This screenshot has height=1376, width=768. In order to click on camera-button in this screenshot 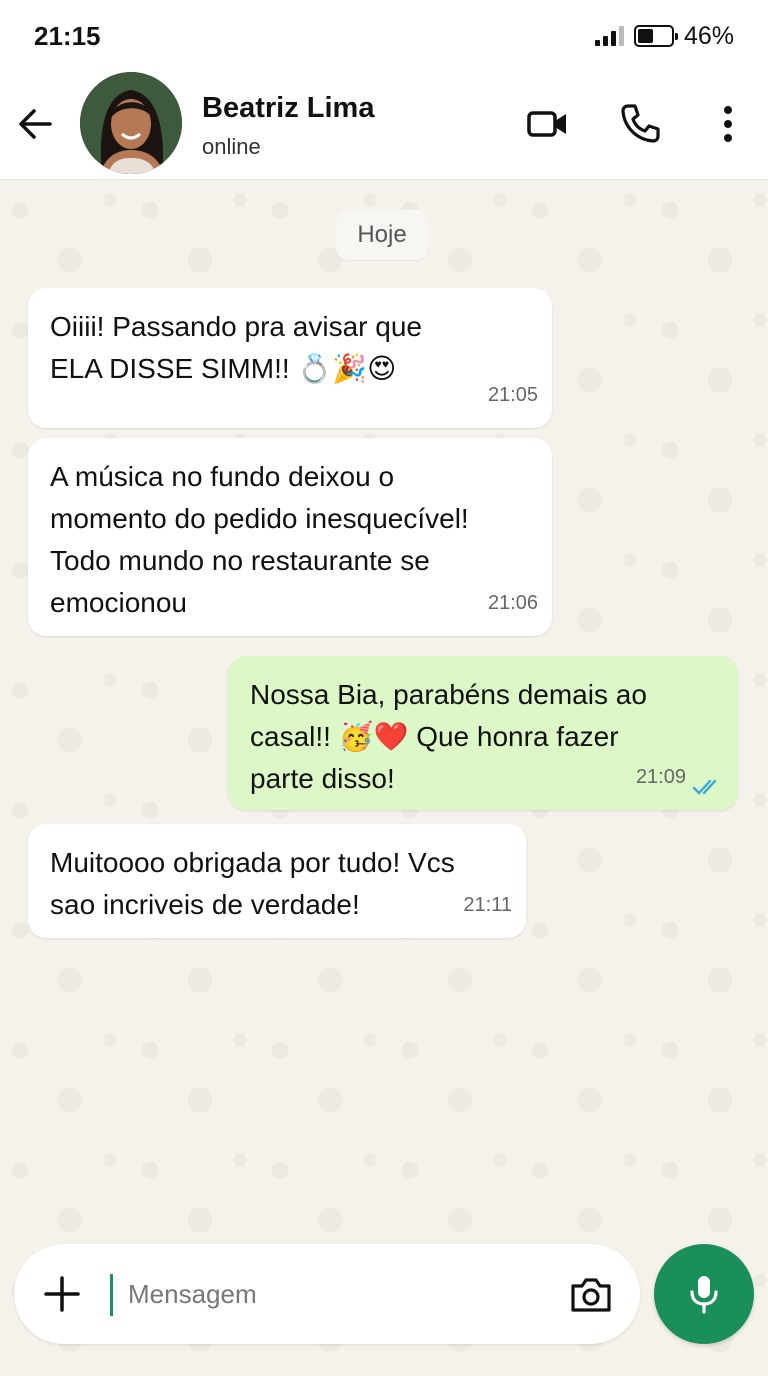, I will do `click(591, 1294)`.